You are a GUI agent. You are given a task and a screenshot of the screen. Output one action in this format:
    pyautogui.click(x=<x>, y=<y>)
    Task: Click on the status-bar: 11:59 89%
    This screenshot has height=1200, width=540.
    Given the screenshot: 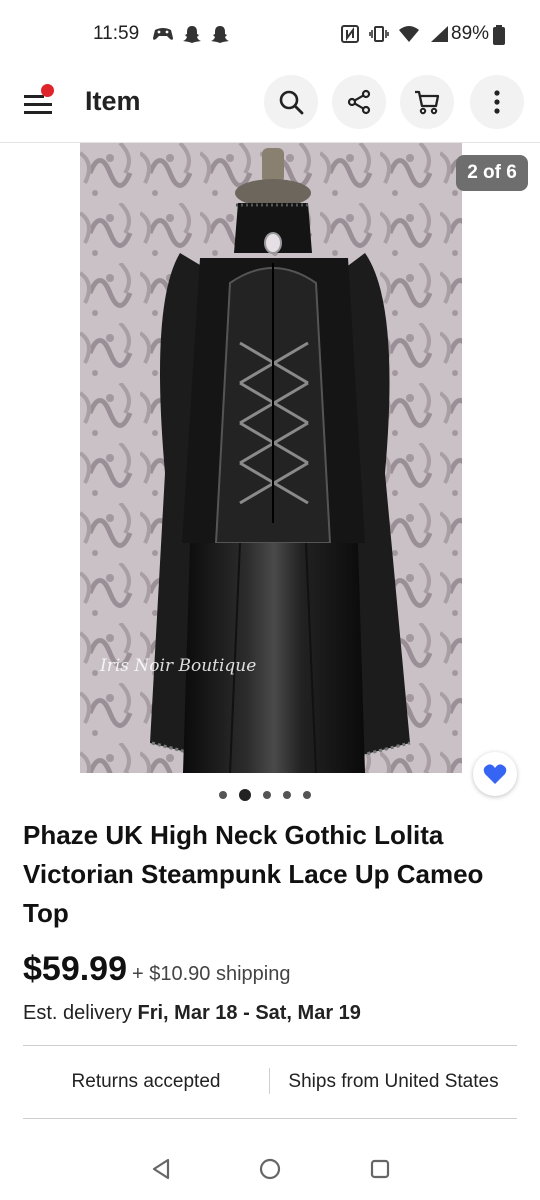 What is the action you would take?
    pyautogui.click(x=270, y=35)
    